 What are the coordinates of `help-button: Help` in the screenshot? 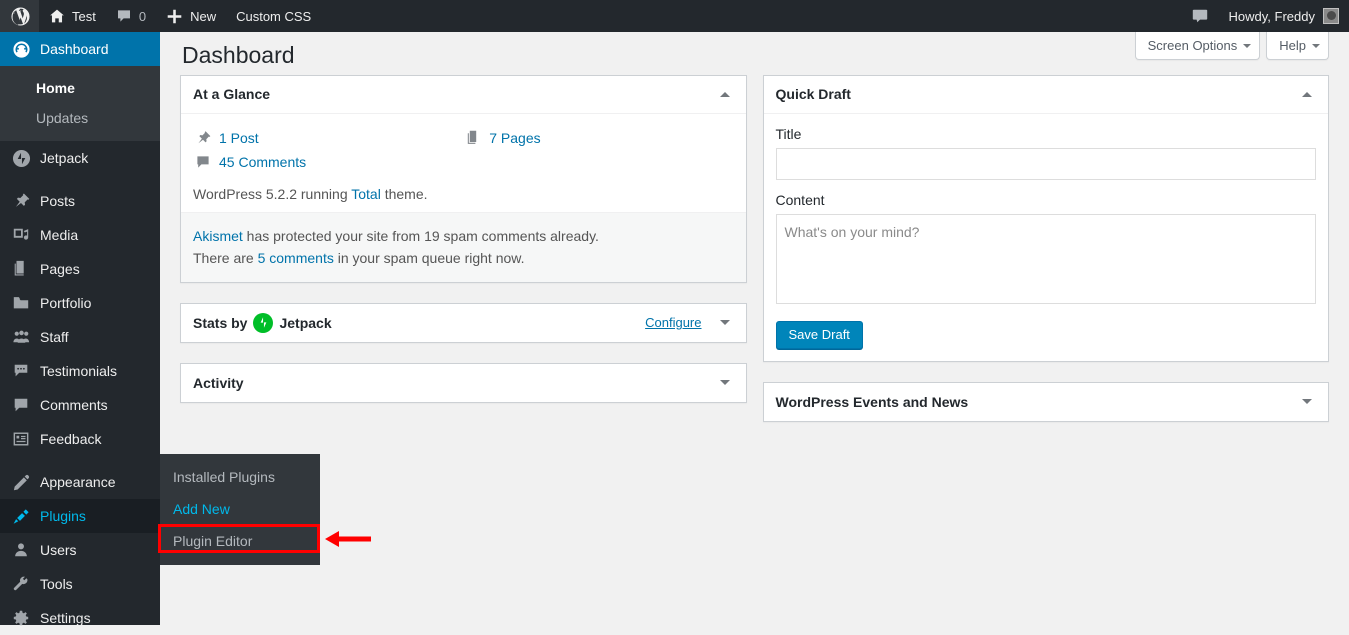 It's located at (1297, 46).